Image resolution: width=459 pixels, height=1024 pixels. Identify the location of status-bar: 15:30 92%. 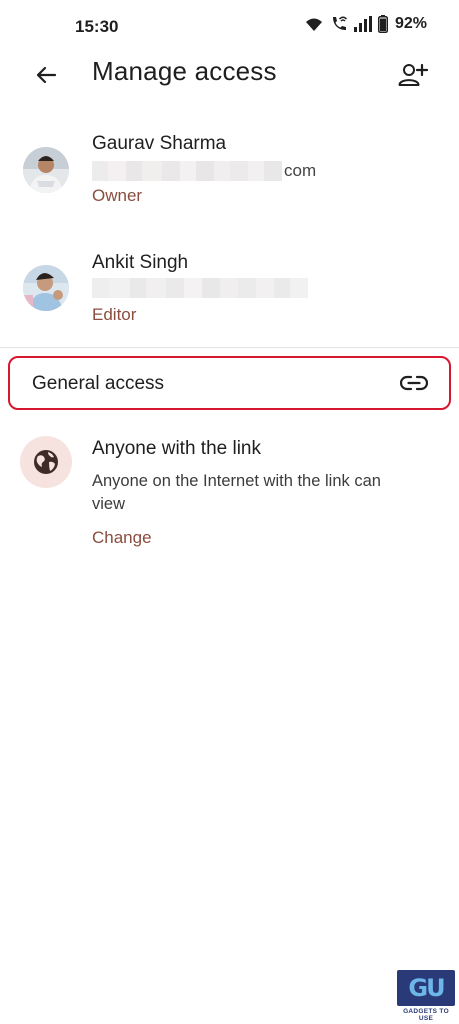
(229, 28).